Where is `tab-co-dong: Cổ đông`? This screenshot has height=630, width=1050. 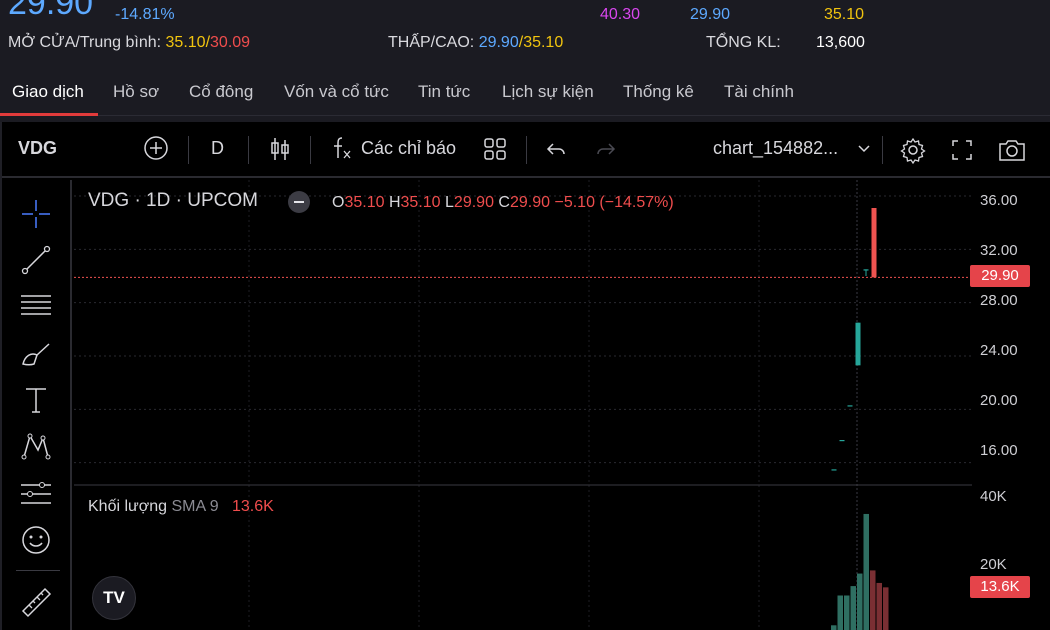
tab-co-dong: Cổ đông is located at coordinates (221, 92).